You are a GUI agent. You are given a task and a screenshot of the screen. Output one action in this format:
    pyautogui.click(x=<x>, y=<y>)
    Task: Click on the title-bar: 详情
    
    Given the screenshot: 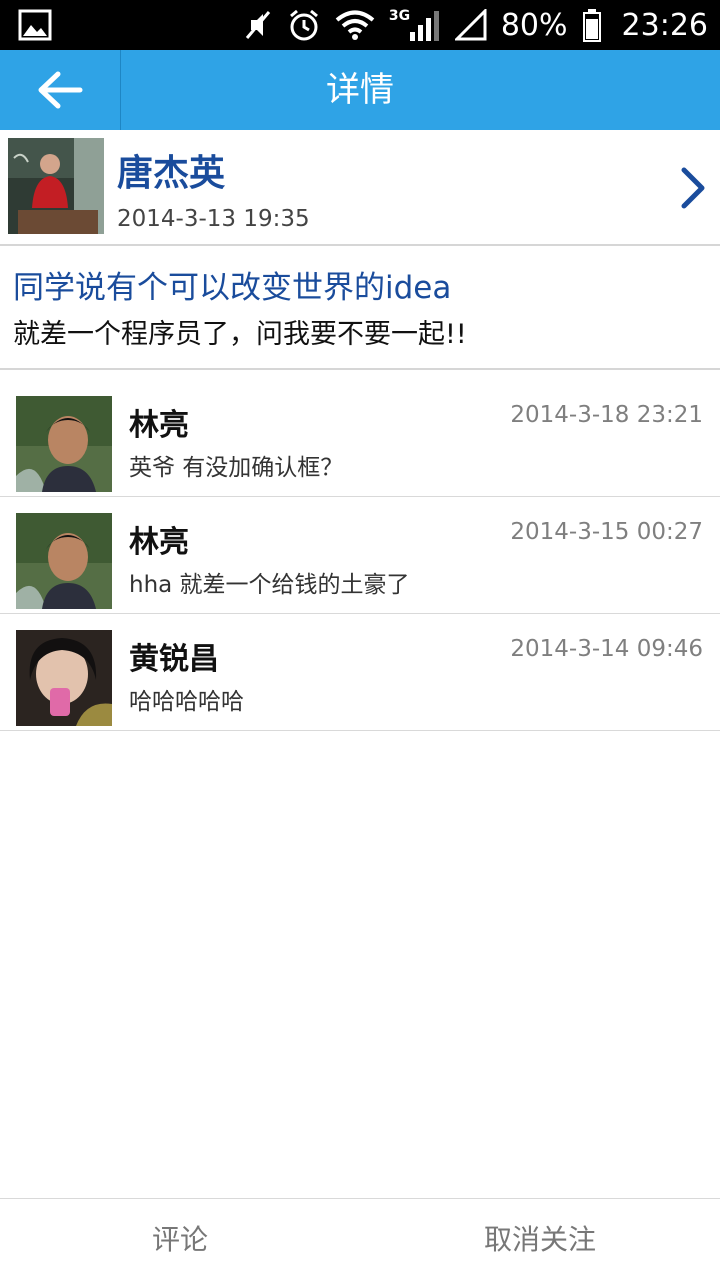 What is the action you would take?
    pyautogui.click(x=360, y=90)
    